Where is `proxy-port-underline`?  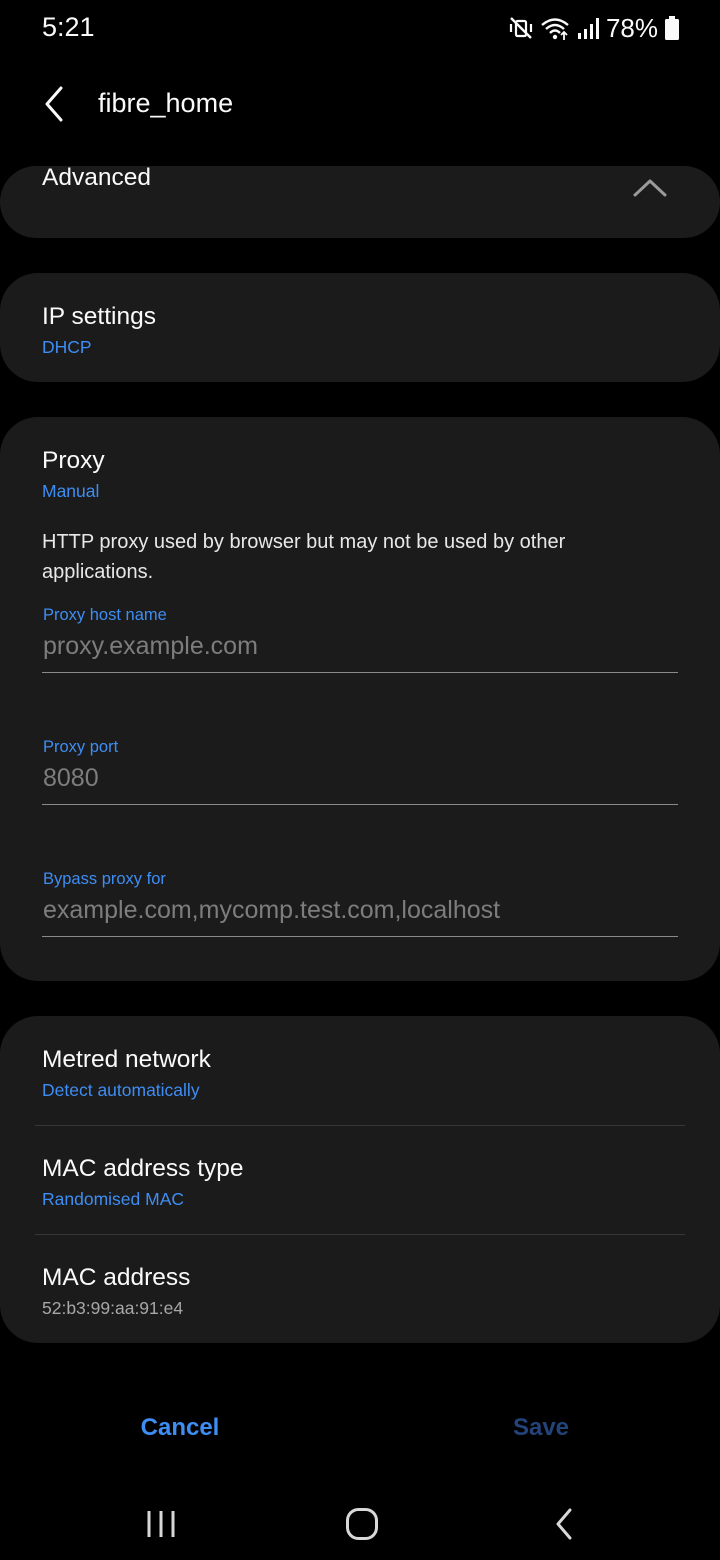
proxy-port-underline is located at coordinates (360, 804).